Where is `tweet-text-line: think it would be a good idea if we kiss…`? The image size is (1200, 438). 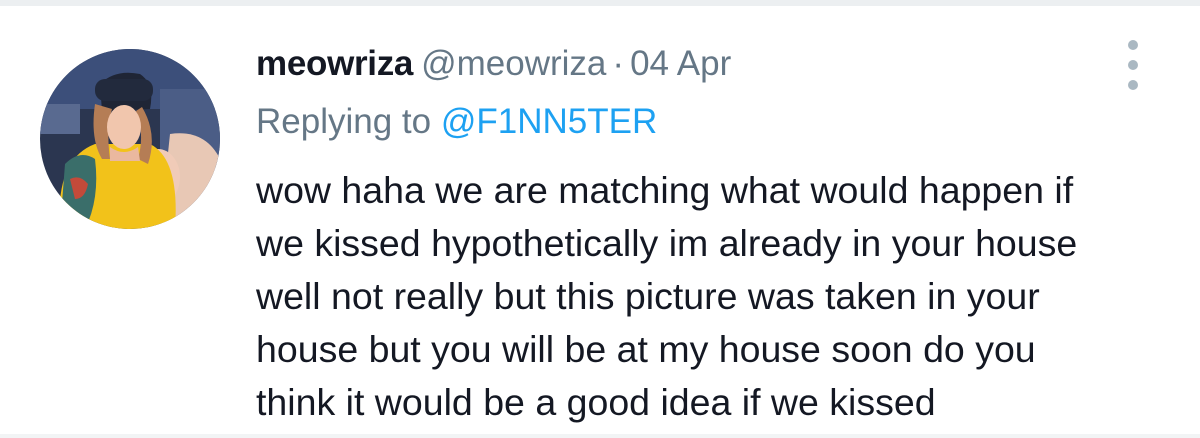 tweet-text-line: think it would be a good idea if we kiss… is located at coordinates (596, 402).